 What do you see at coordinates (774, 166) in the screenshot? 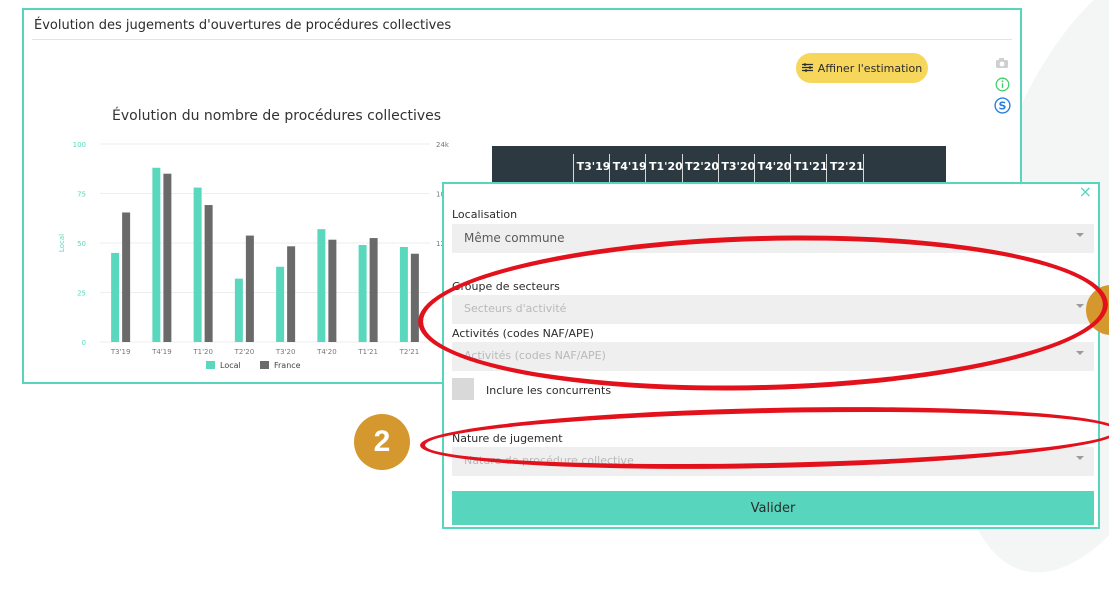
I see `column-header: T4'20` at bounding box center [774, 166].